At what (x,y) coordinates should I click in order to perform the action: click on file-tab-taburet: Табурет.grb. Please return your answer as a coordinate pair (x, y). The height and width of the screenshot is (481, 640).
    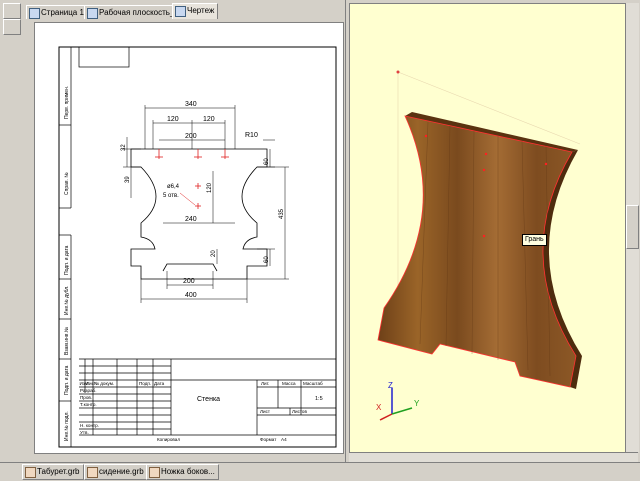
    Looking at the image, I should click on (53, 472).